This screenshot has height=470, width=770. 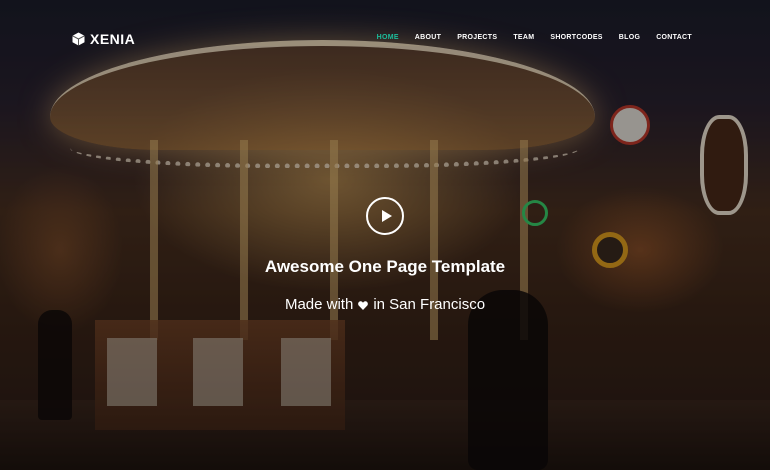 I want to click on nav-item-projects: PROJECTS, so click(x=477, y=37).